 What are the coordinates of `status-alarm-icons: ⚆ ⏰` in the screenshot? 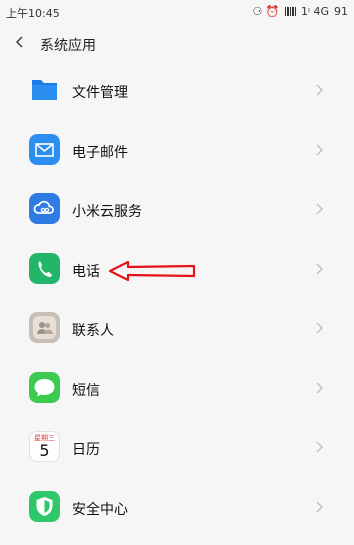 It's located at (266, 11).